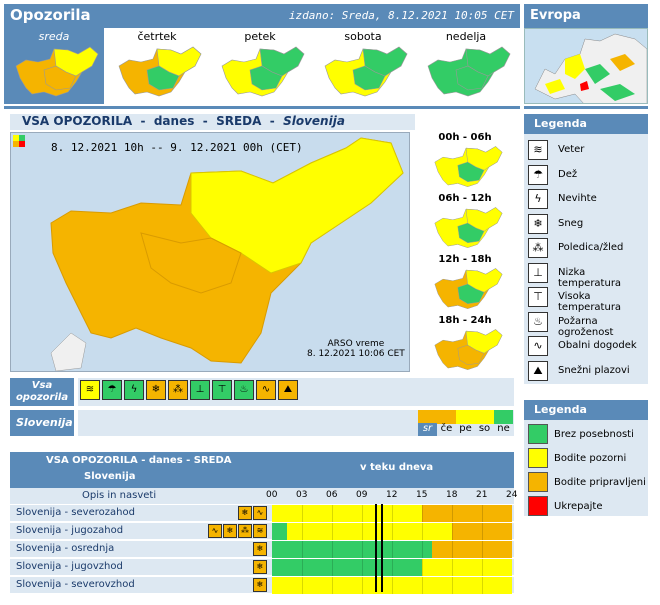  What do you see at coordinates (465, 137) in the screenshot?
I see `quarter-label: 00h - 06h` at bounding box center [465, 137].